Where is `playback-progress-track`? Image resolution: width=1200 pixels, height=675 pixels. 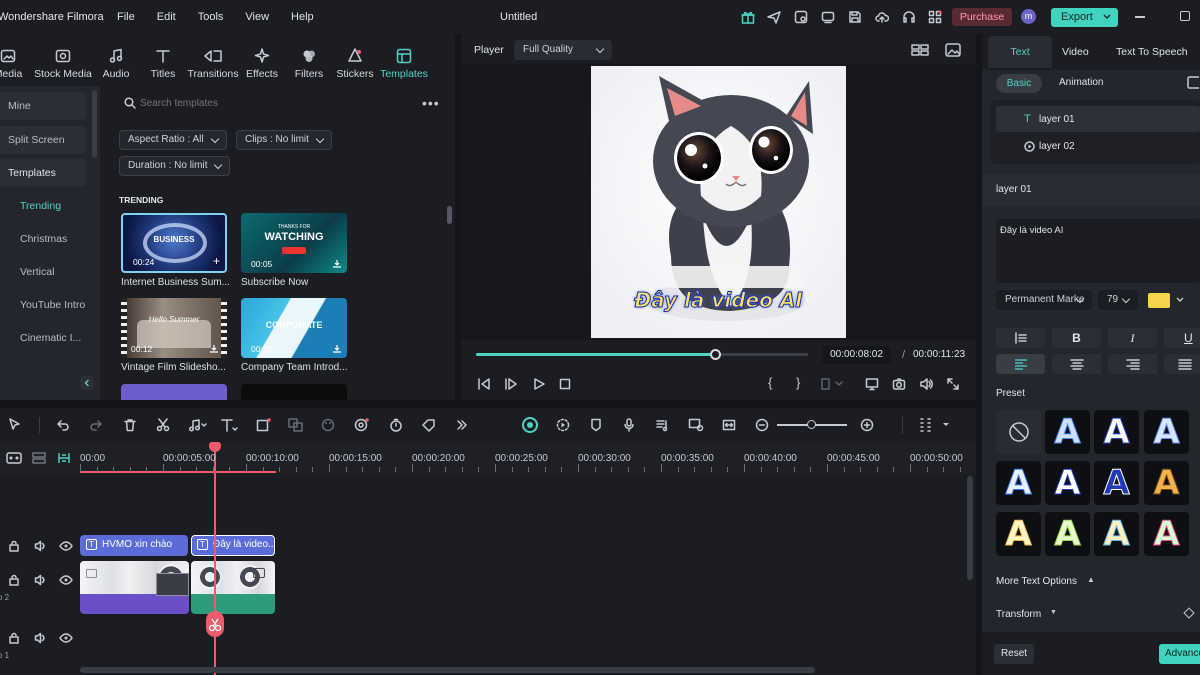 playback-progress-track is located at coordinates (642, 354).